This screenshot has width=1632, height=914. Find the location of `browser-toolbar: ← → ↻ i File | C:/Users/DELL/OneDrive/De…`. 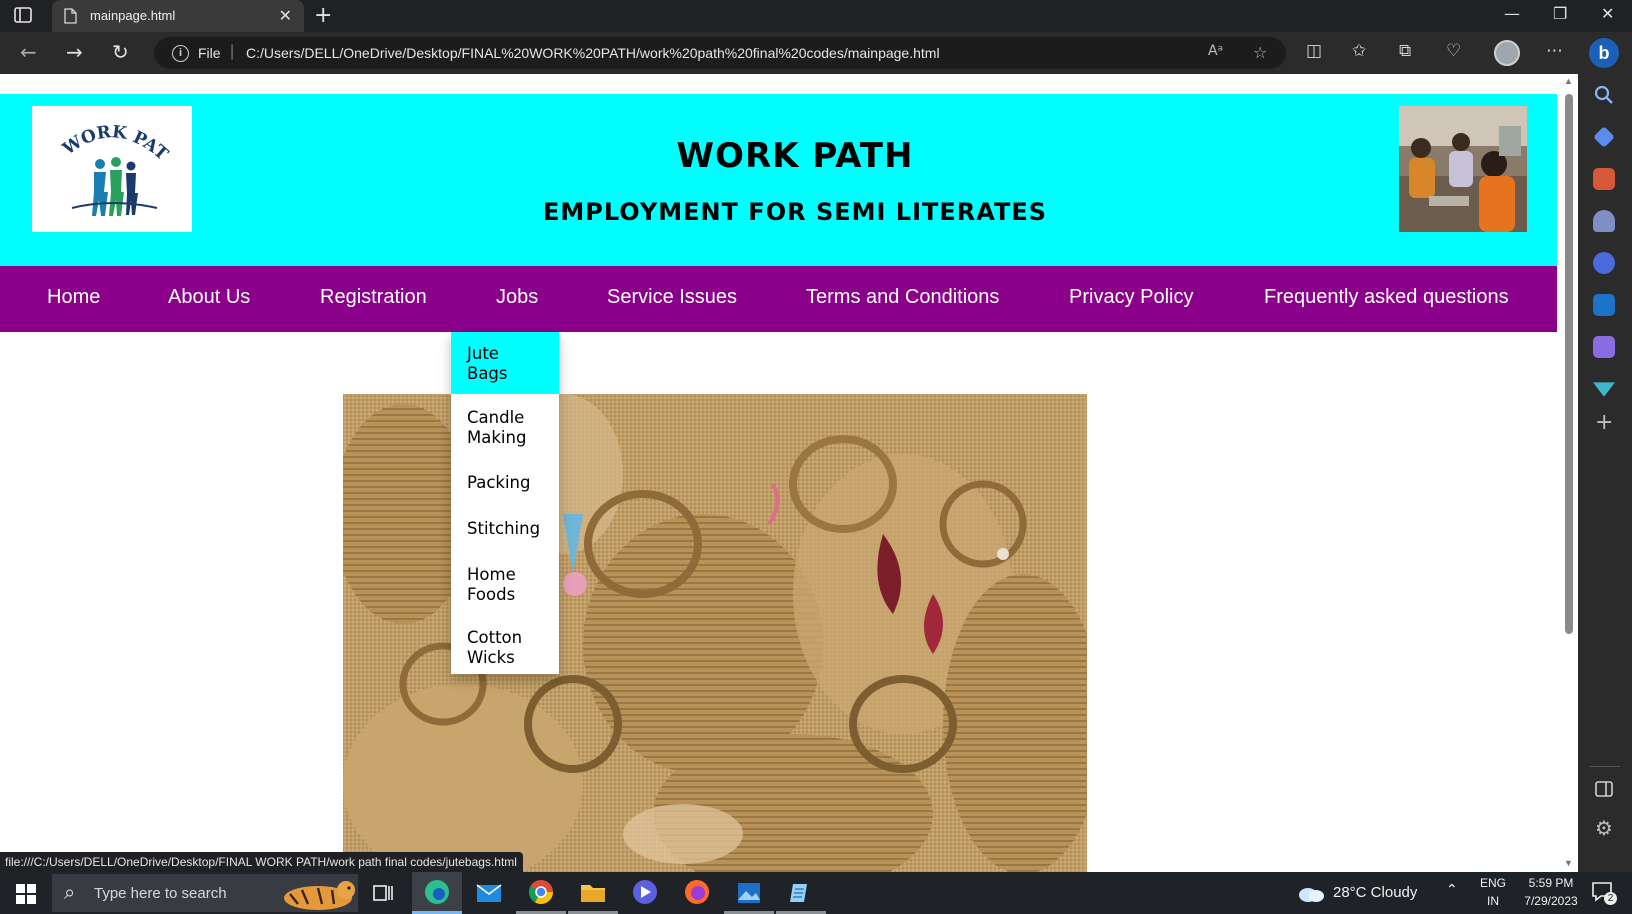

browser-toolbar: ← → ↻ i File | C:/Users/DELL/OneDrive/De… is located at coordinates (816, 53).